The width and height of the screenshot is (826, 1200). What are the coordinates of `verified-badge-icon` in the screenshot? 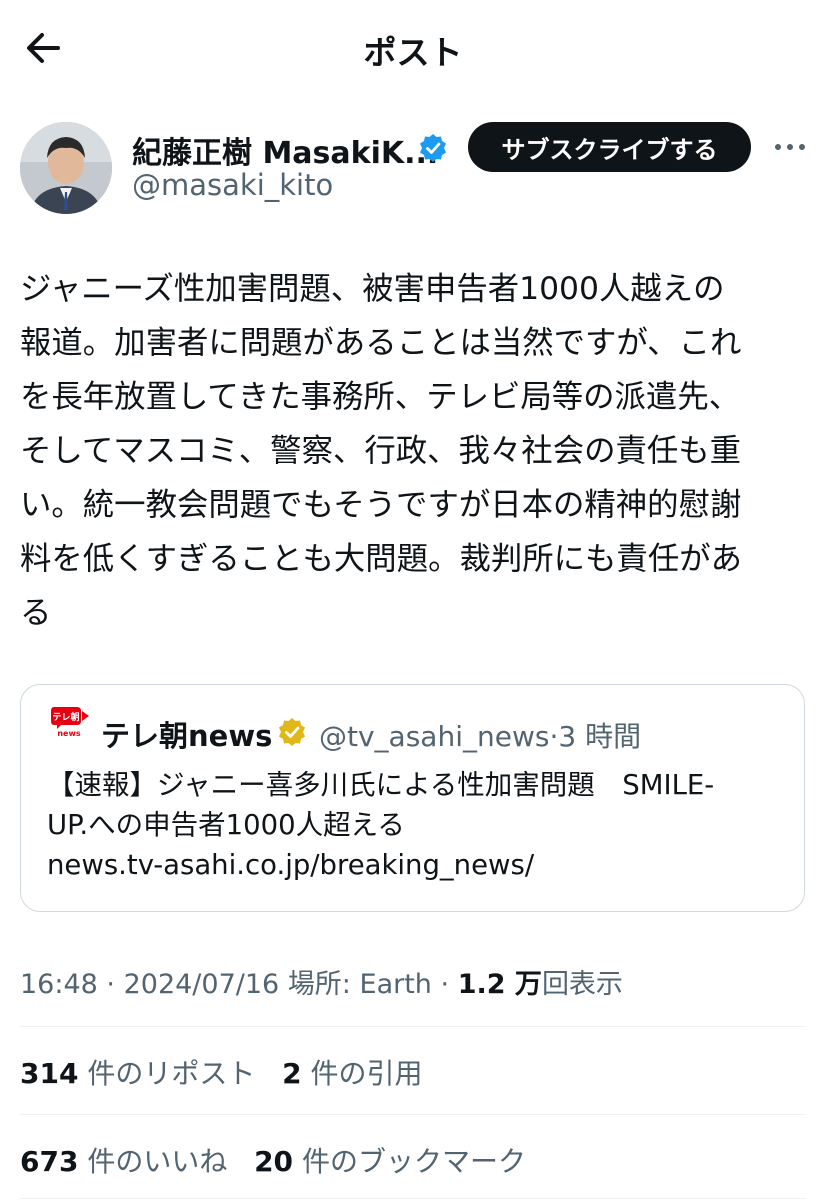 It's located at (433, 148).